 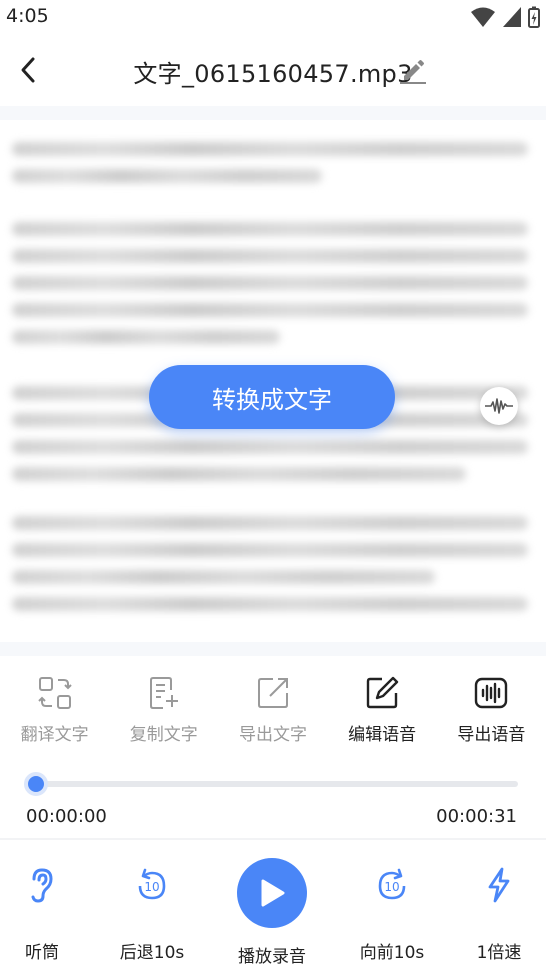 I want to click on progress-thumb, so click(x=36, y=784).